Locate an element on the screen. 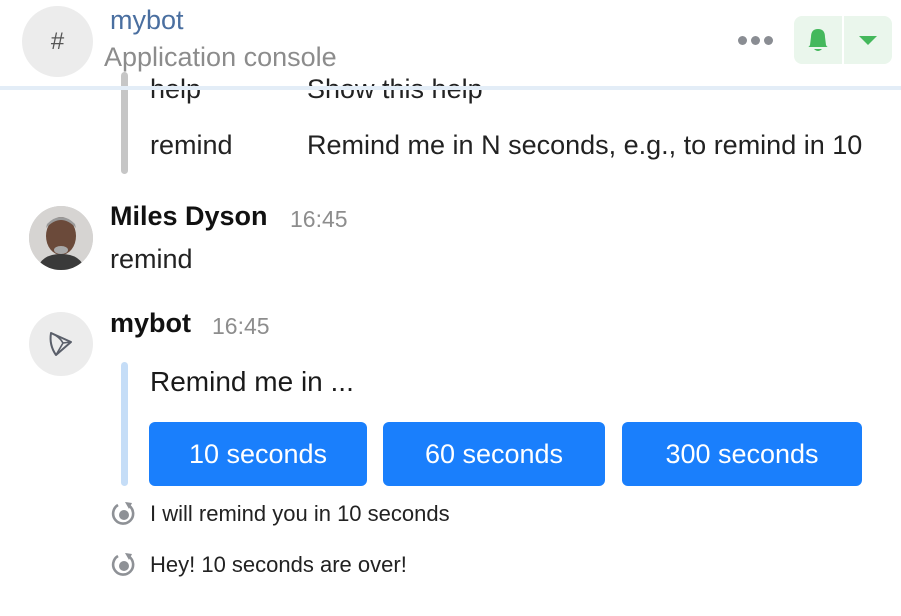  notice-text: Hey! 10 seconds are over! is located at coordinates (278, 564).